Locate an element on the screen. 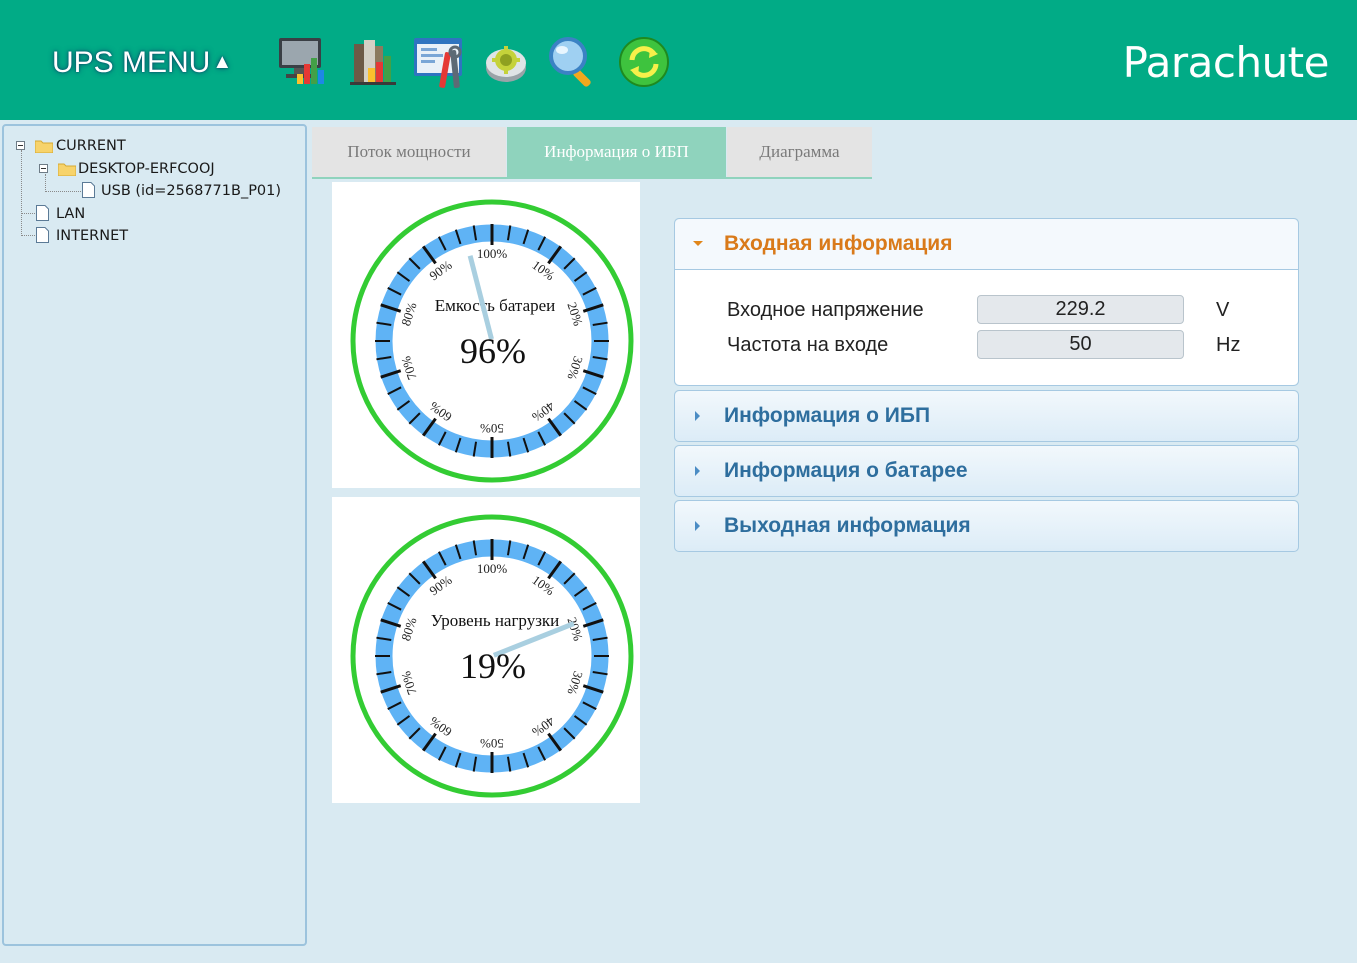 Image resolution: width=1357 pixels, height=963 pixels. monitor-chart-icon is located at coordinates (304, 62).